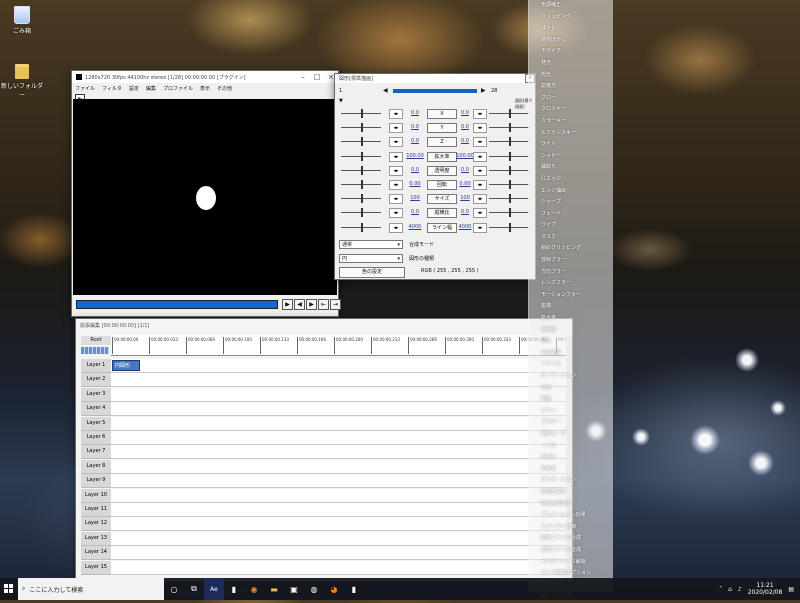 The image size is (800, 603). Describe the element at coordinates (571, 6) in the screenshot. I see `menu-item: 色調補正` at that location.